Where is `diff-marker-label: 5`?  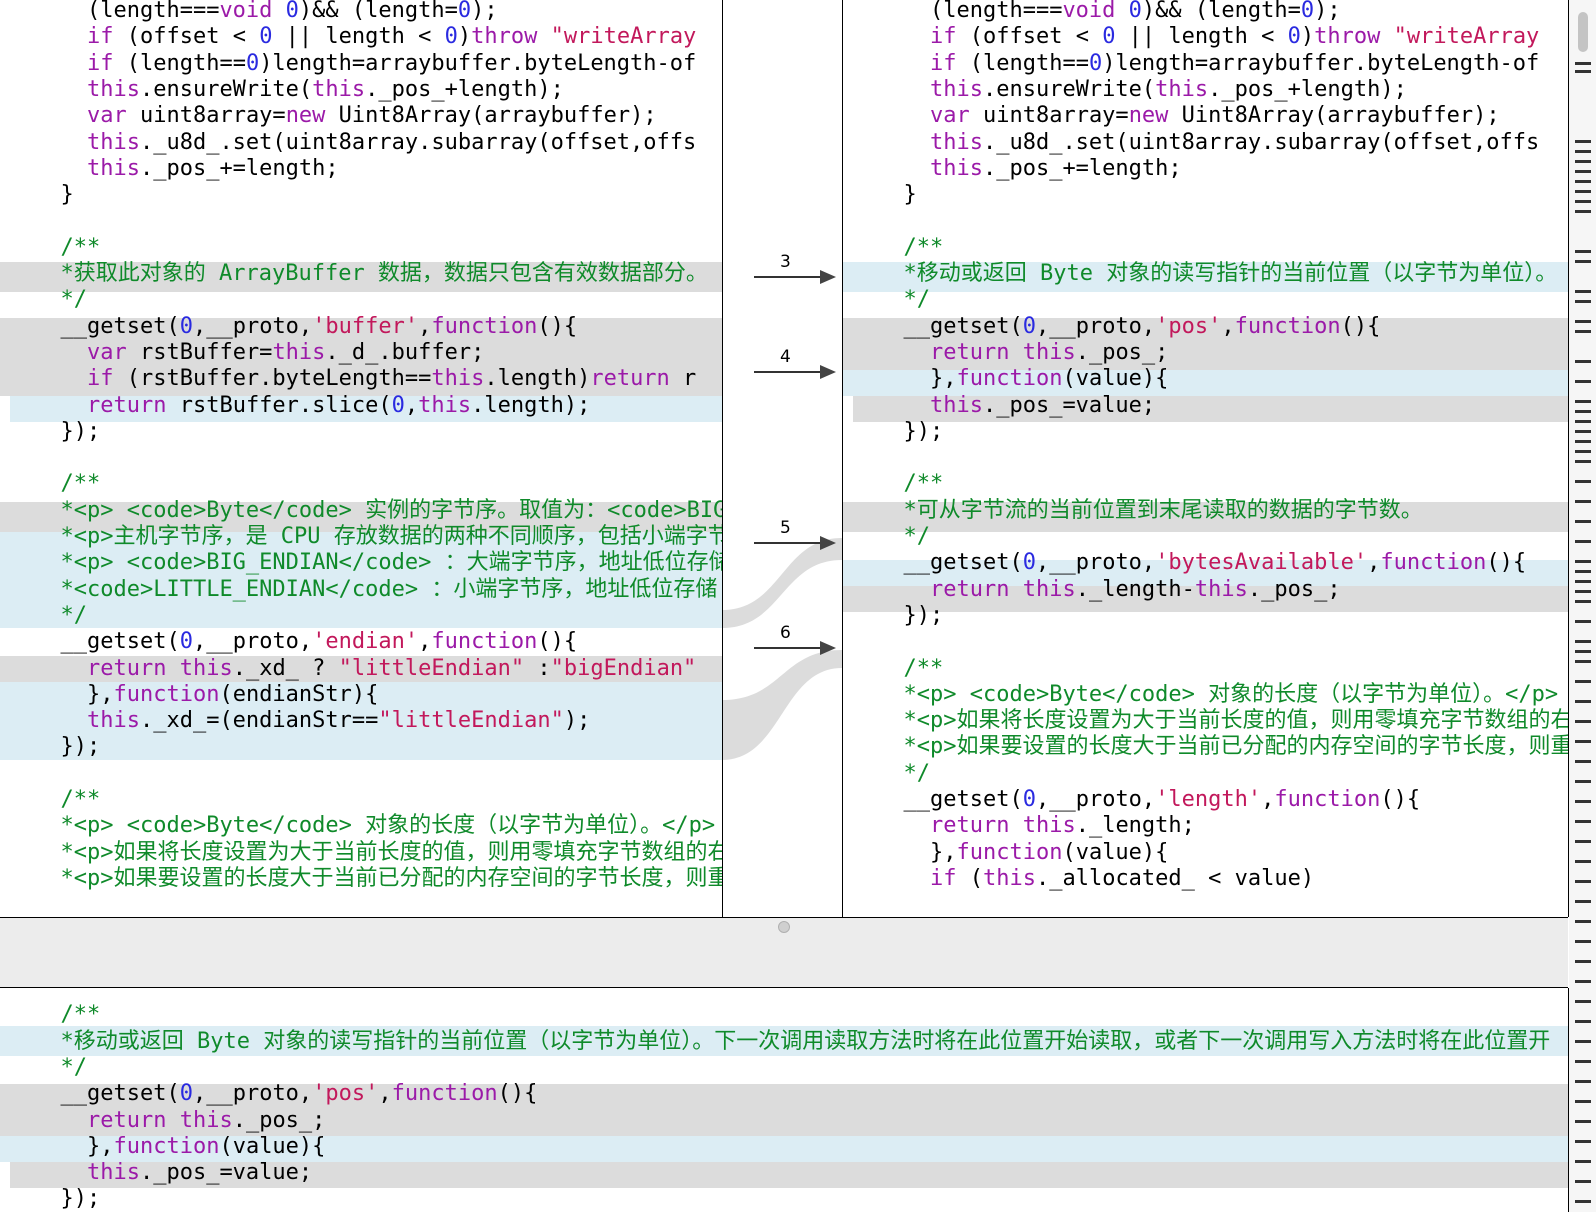
diff-marker-label: 5 is located at coordinates (785, 528).